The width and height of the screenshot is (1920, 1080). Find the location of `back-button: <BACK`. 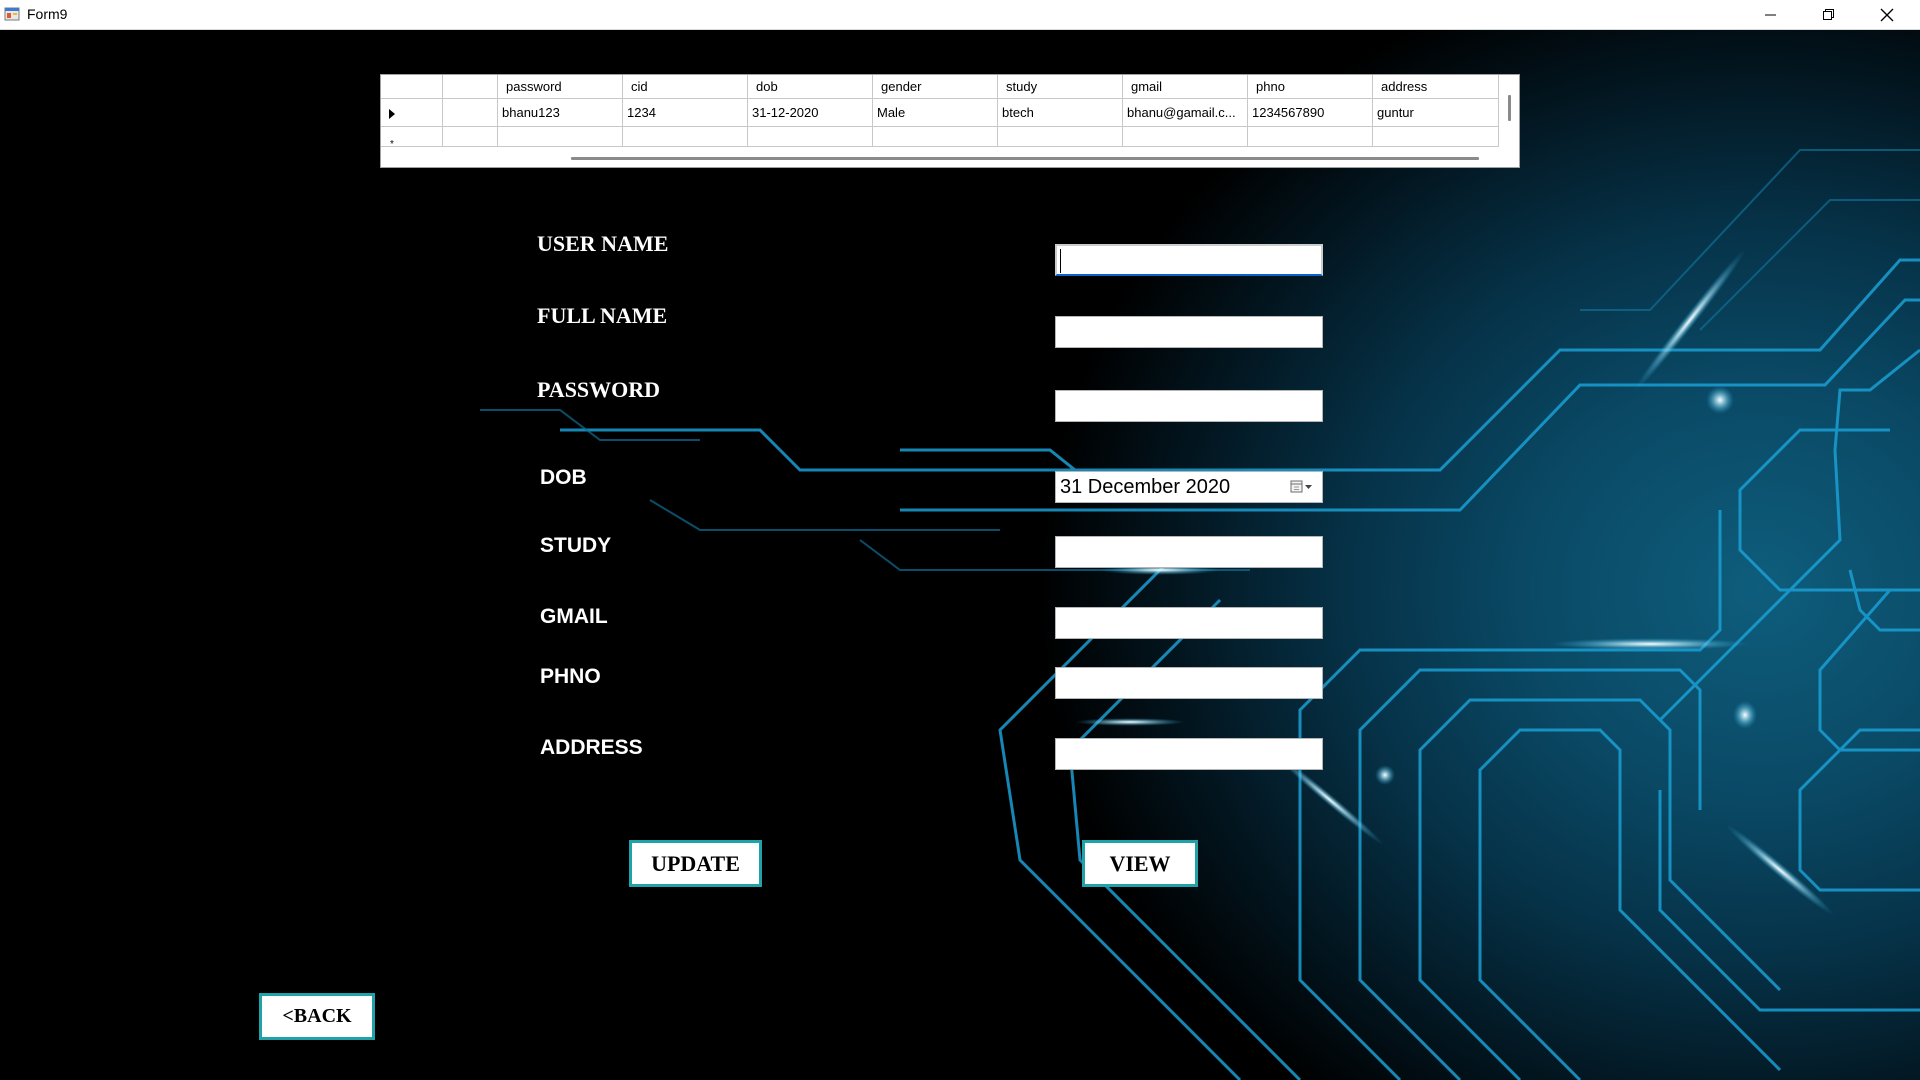

back-button: <BACK is located at coordinates (317, 1016).